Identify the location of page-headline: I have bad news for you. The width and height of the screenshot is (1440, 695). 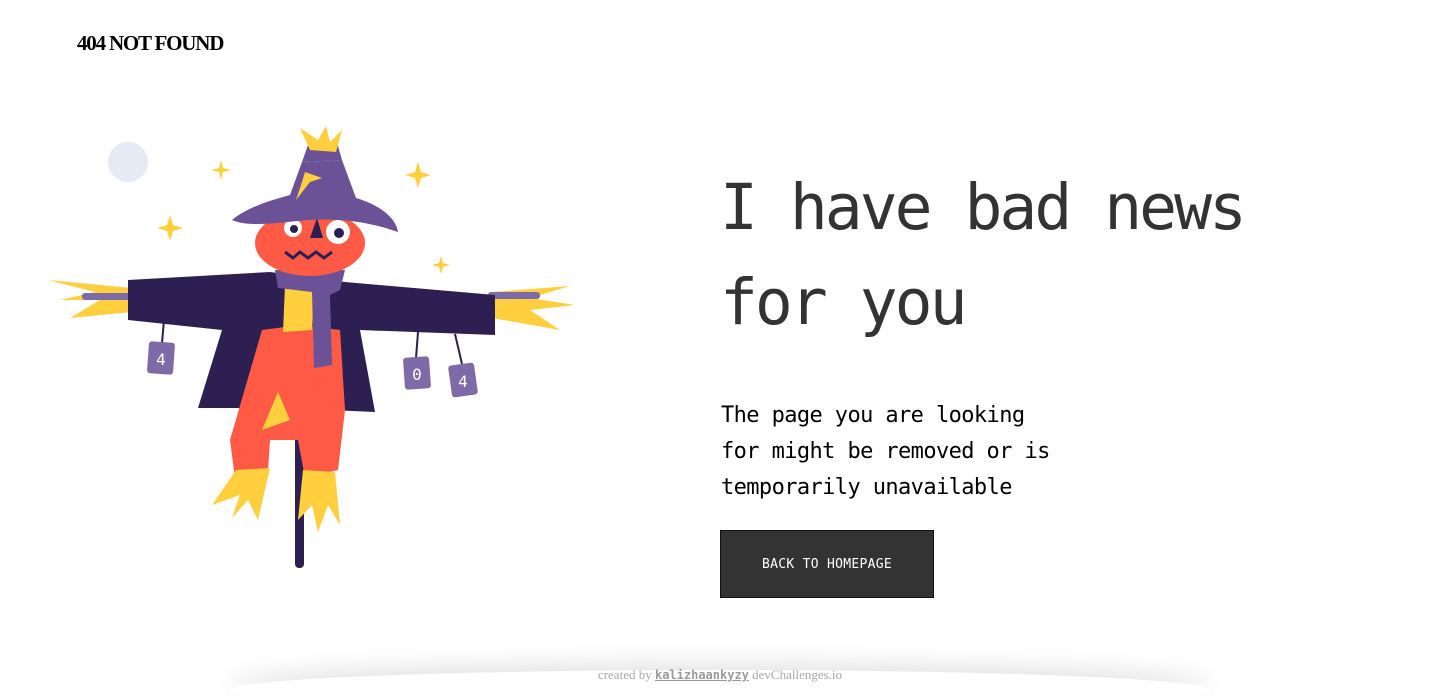
(1030, 255).